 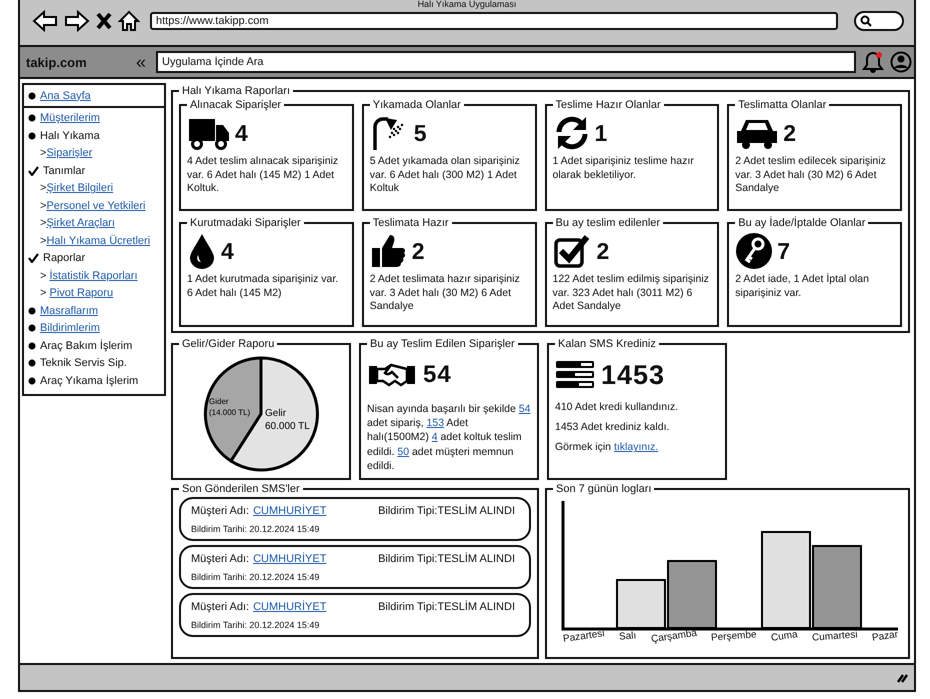 What do you see at coordinates (784, 636) in the screenshot?
I see `axis-label: Cuma` at bounding box center [784, 636].